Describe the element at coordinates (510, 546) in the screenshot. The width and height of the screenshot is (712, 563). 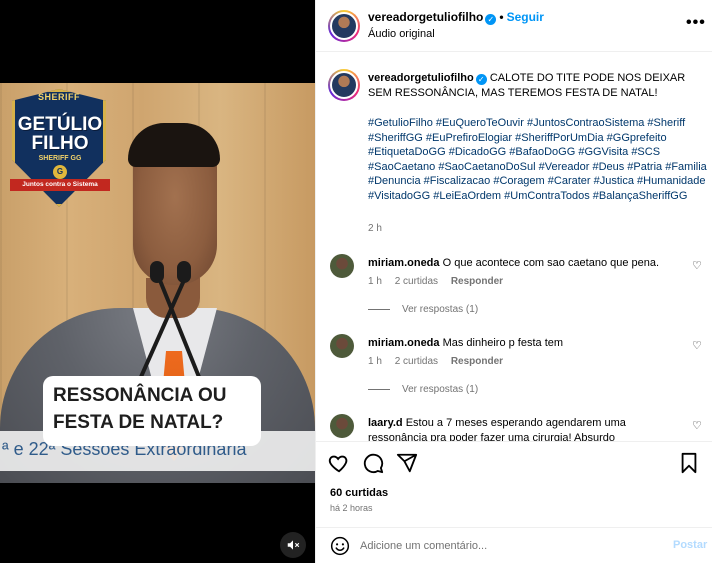
I see `comment-input` at that location.